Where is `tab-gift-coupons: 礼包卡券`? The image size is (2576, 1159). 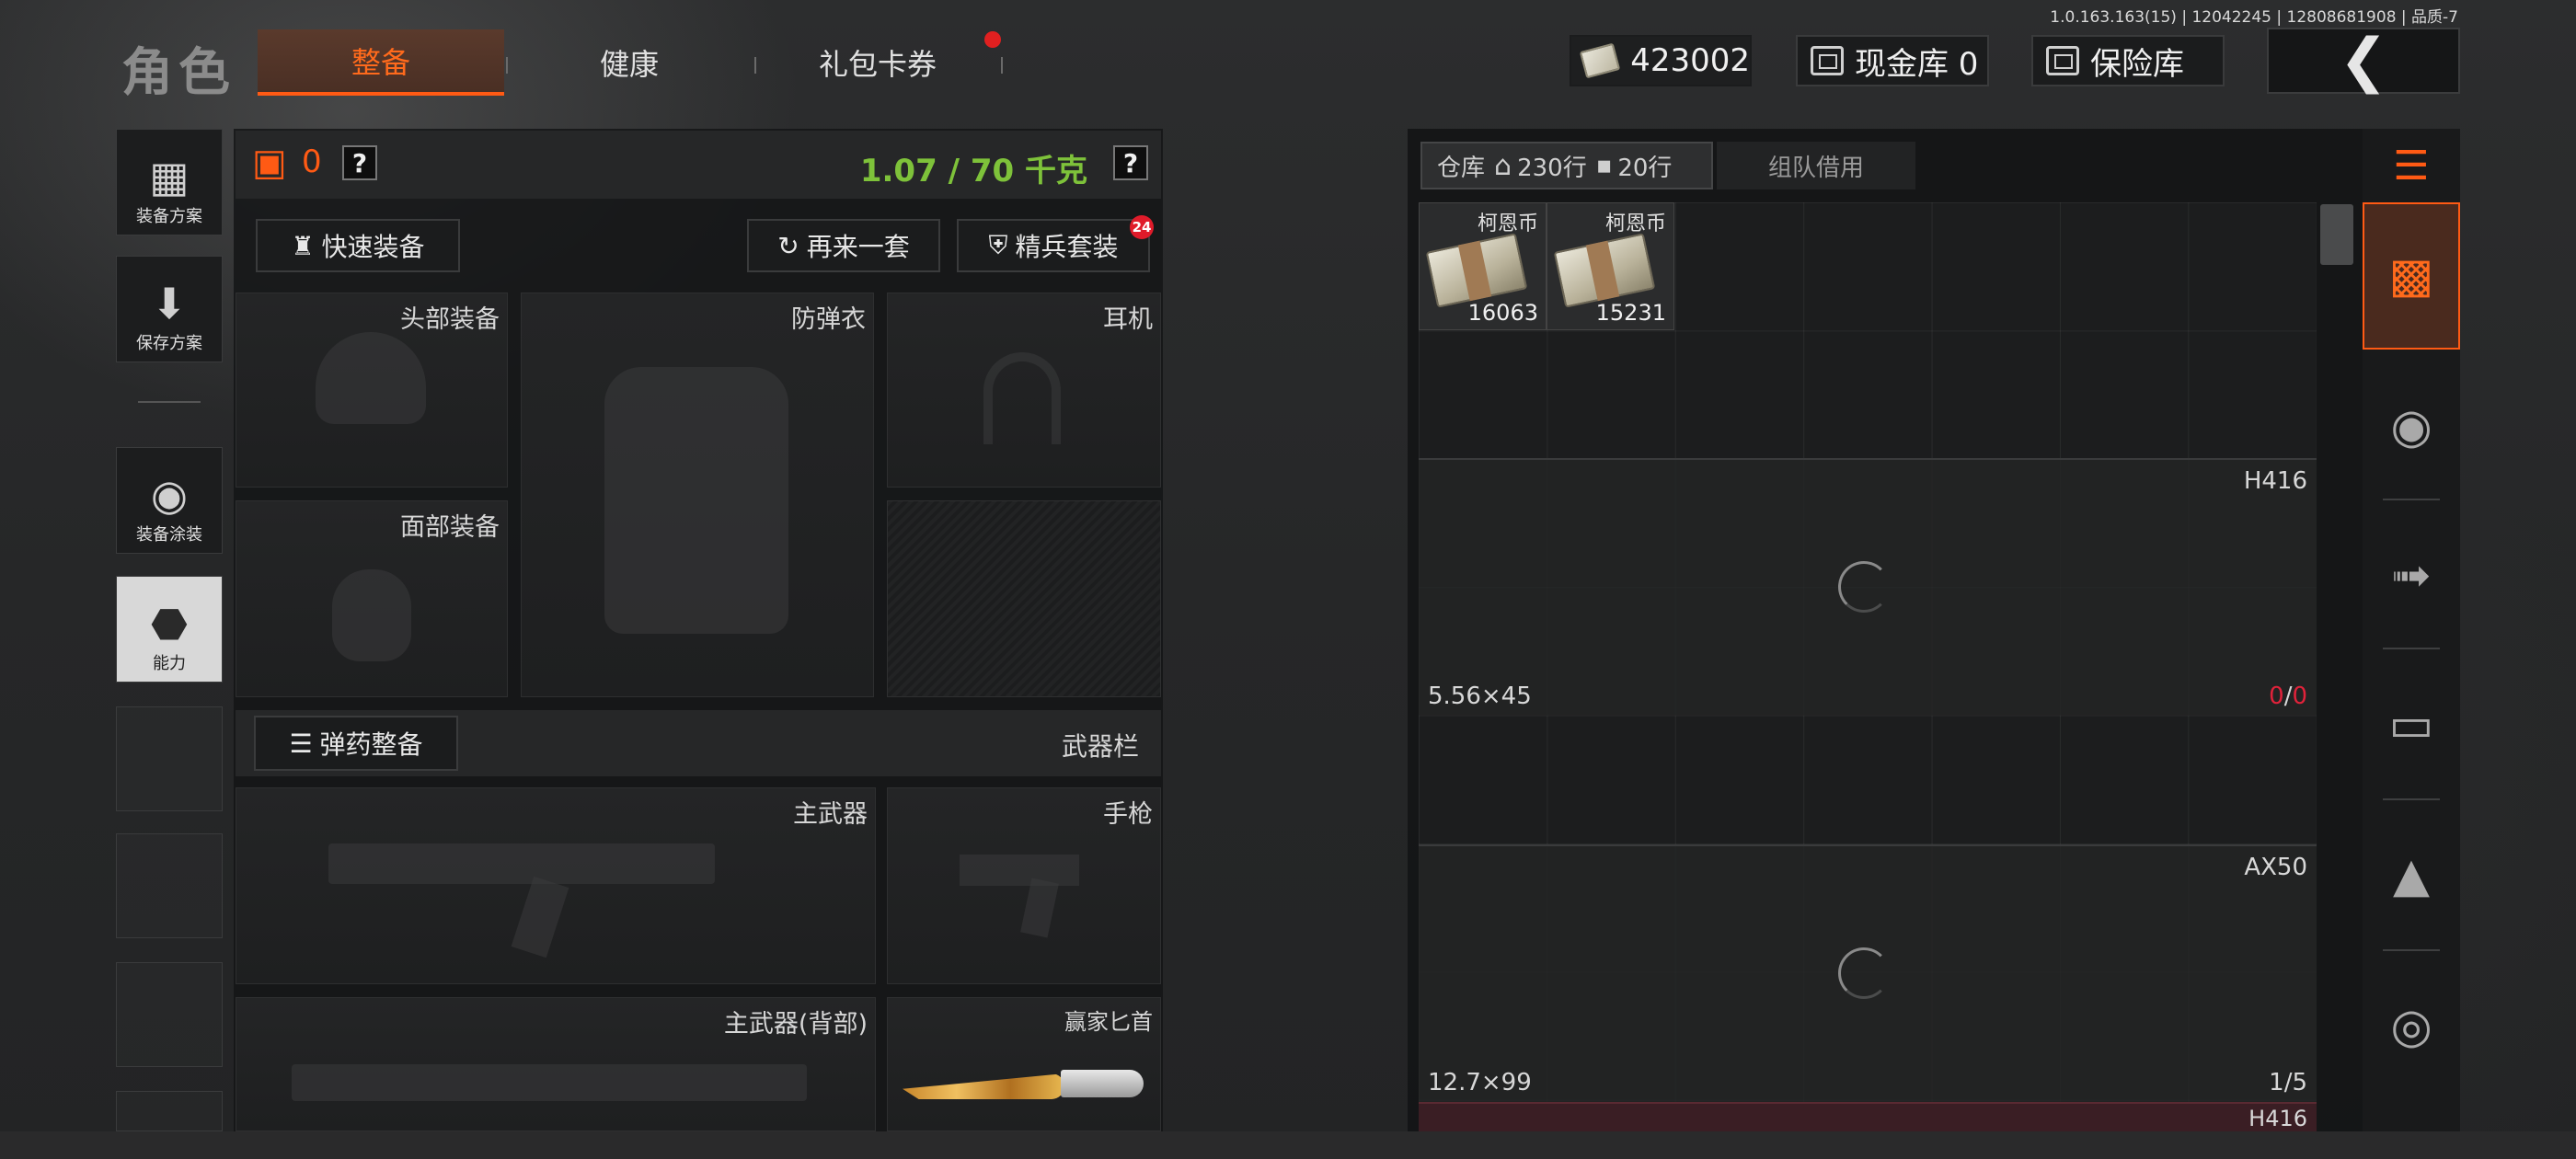
tab-gift-coupons: 礼包卡券 is located at coordinates (877, 62).